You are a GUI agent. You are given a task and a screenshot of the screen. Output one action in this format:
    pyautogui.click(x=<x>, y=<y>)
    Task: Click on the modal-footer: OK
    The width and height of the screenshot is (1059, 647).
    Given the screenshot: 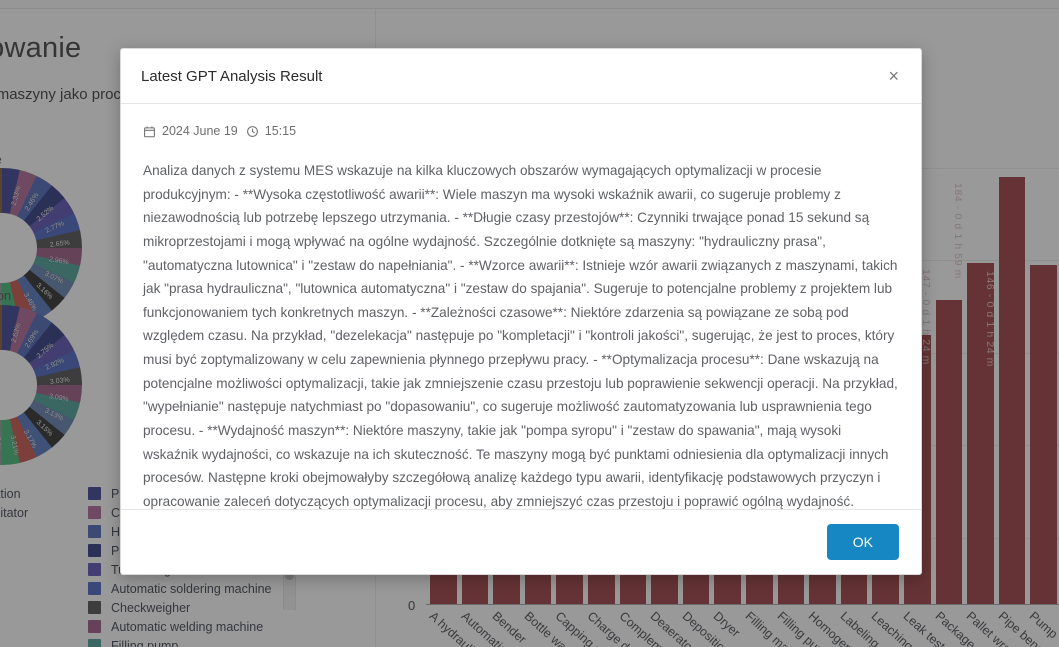 What is the action you would take?
    pyautogui.click(x=521, y=541)
    